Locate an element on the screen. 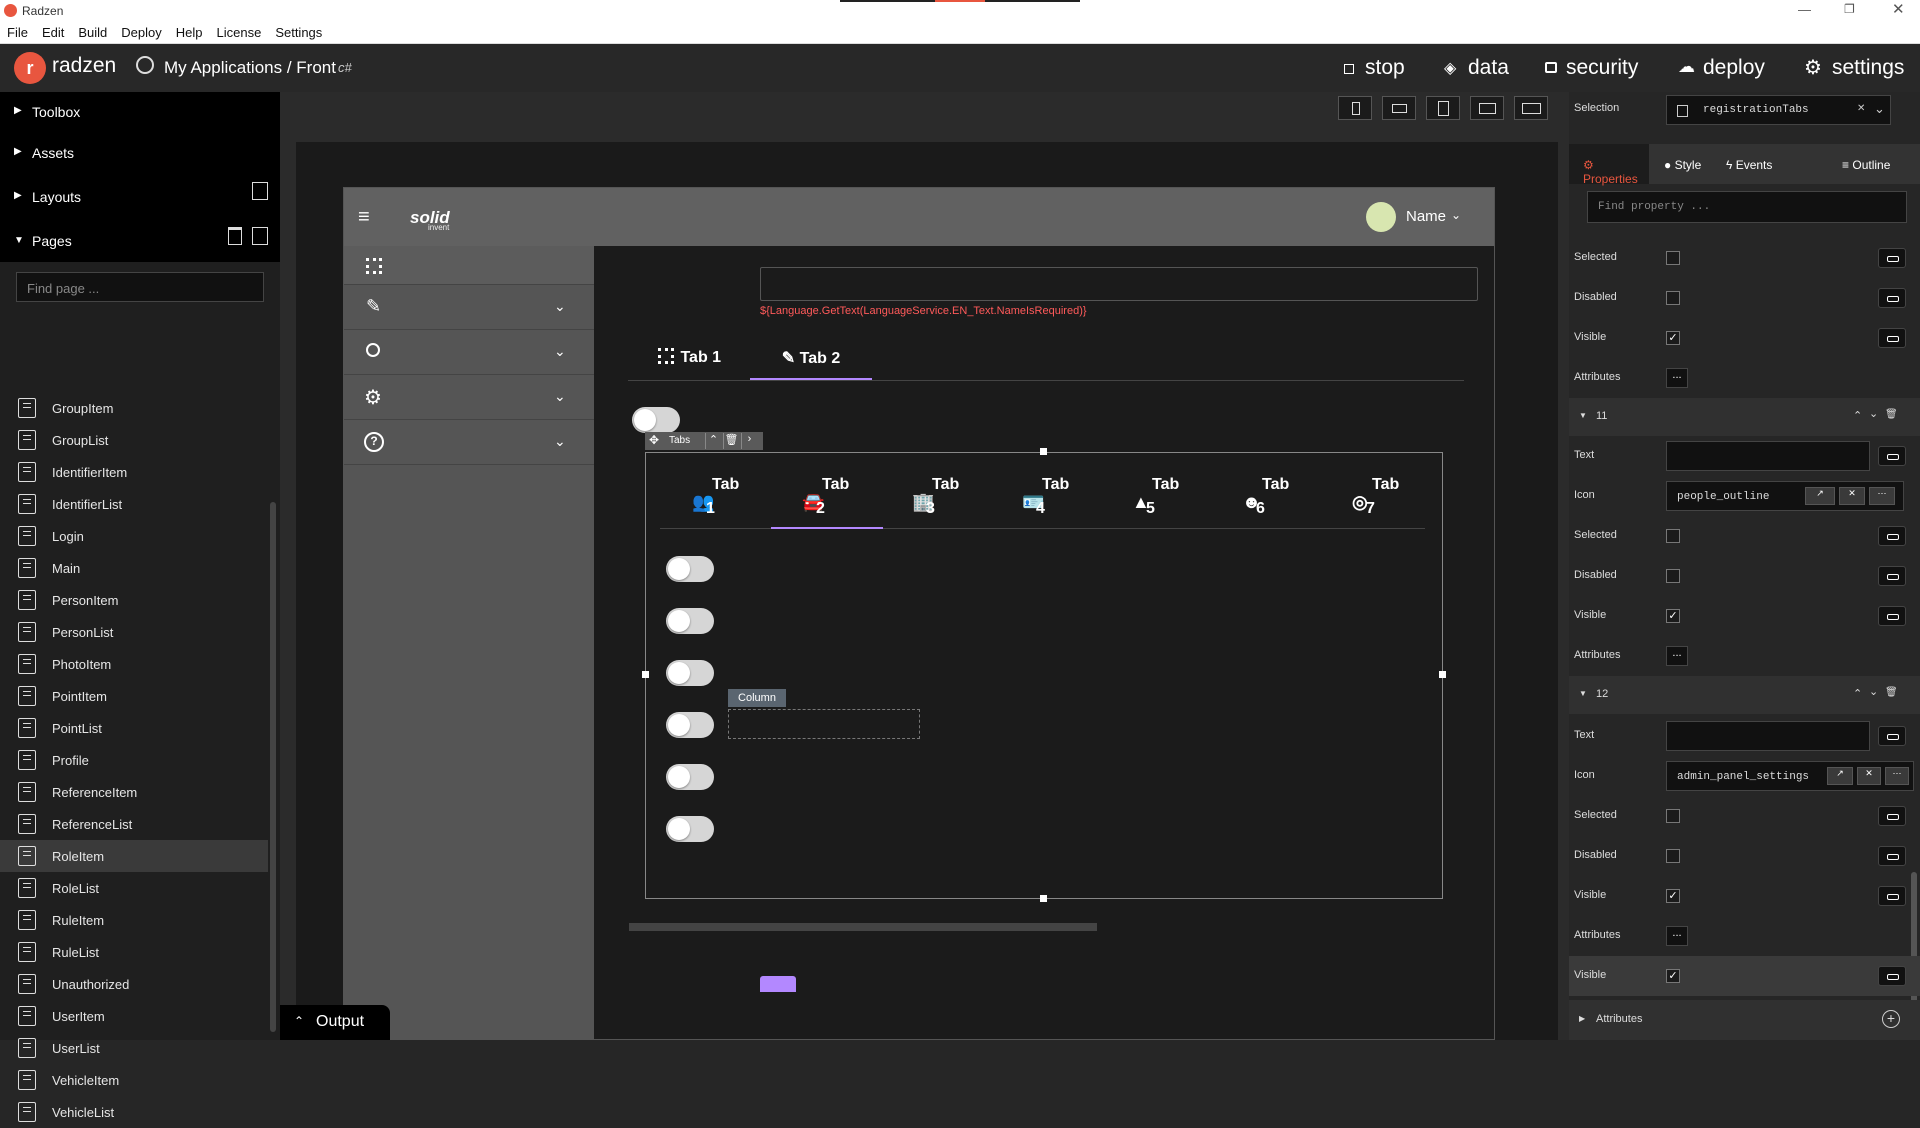  menu-deploy: Deploy is located at coordinates (141, 31).